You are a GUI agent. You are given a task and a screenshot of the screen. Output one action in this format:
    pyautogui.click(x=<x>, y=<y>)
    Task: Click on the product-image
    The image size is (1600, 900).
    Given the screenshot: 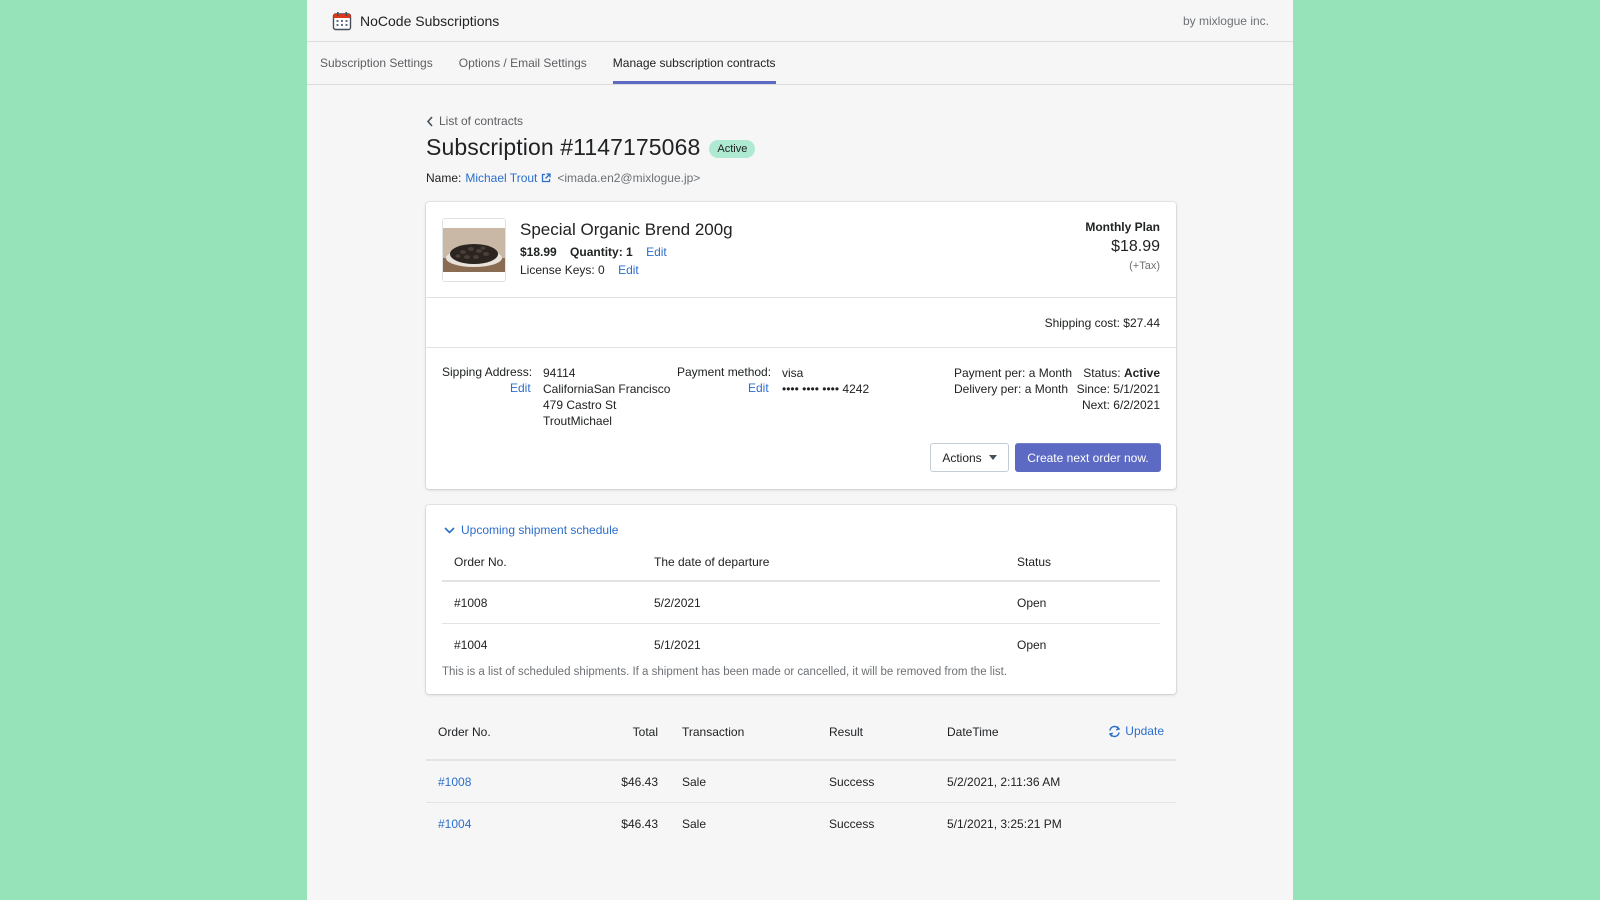 What is the action you would take?
    pyautogui.click(x=474, y=250)
    